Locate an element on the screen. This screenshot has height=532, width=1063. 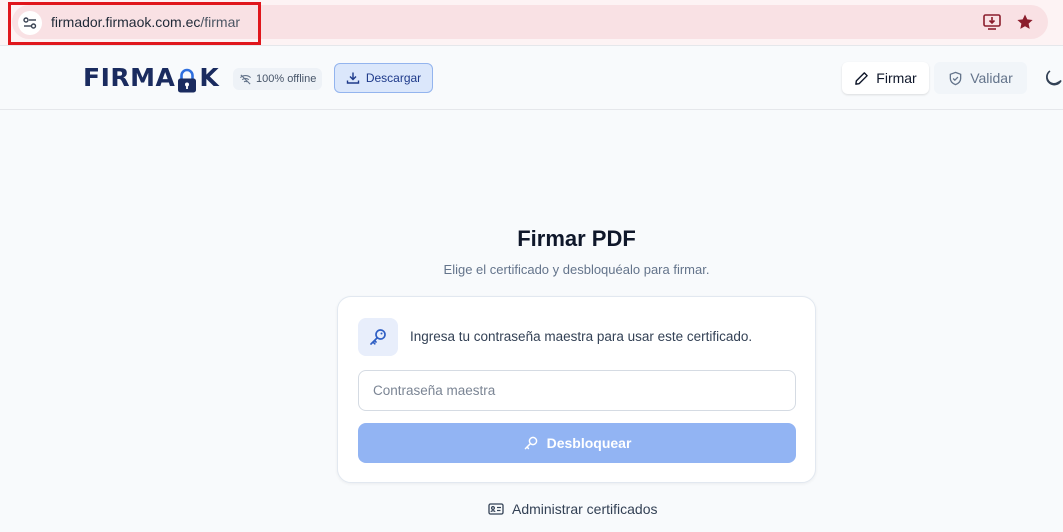
install-app-icon is located at coordinates (992, 22).